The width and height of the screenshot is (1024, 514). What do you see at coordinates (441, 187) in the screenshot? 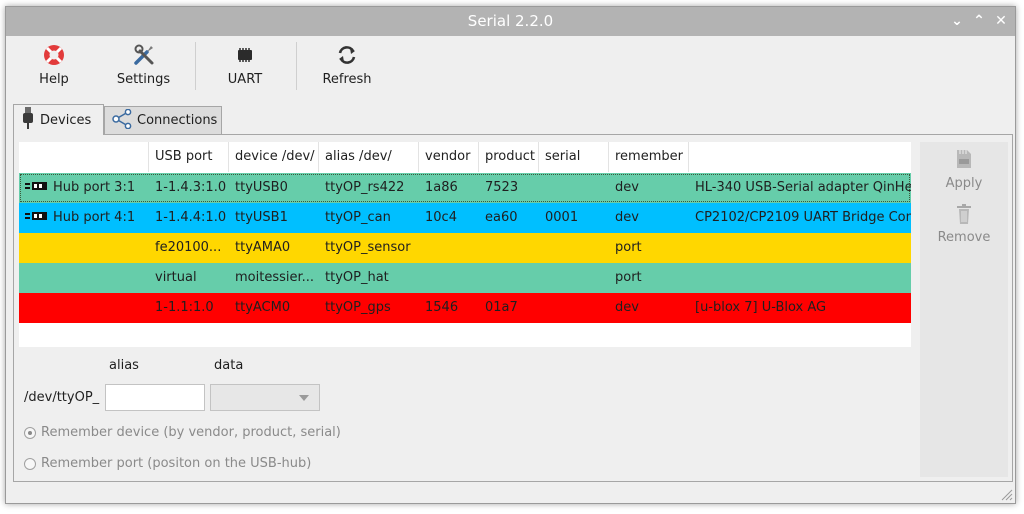
I see `cell-text: 1a86` at bounding box center [441, 187].